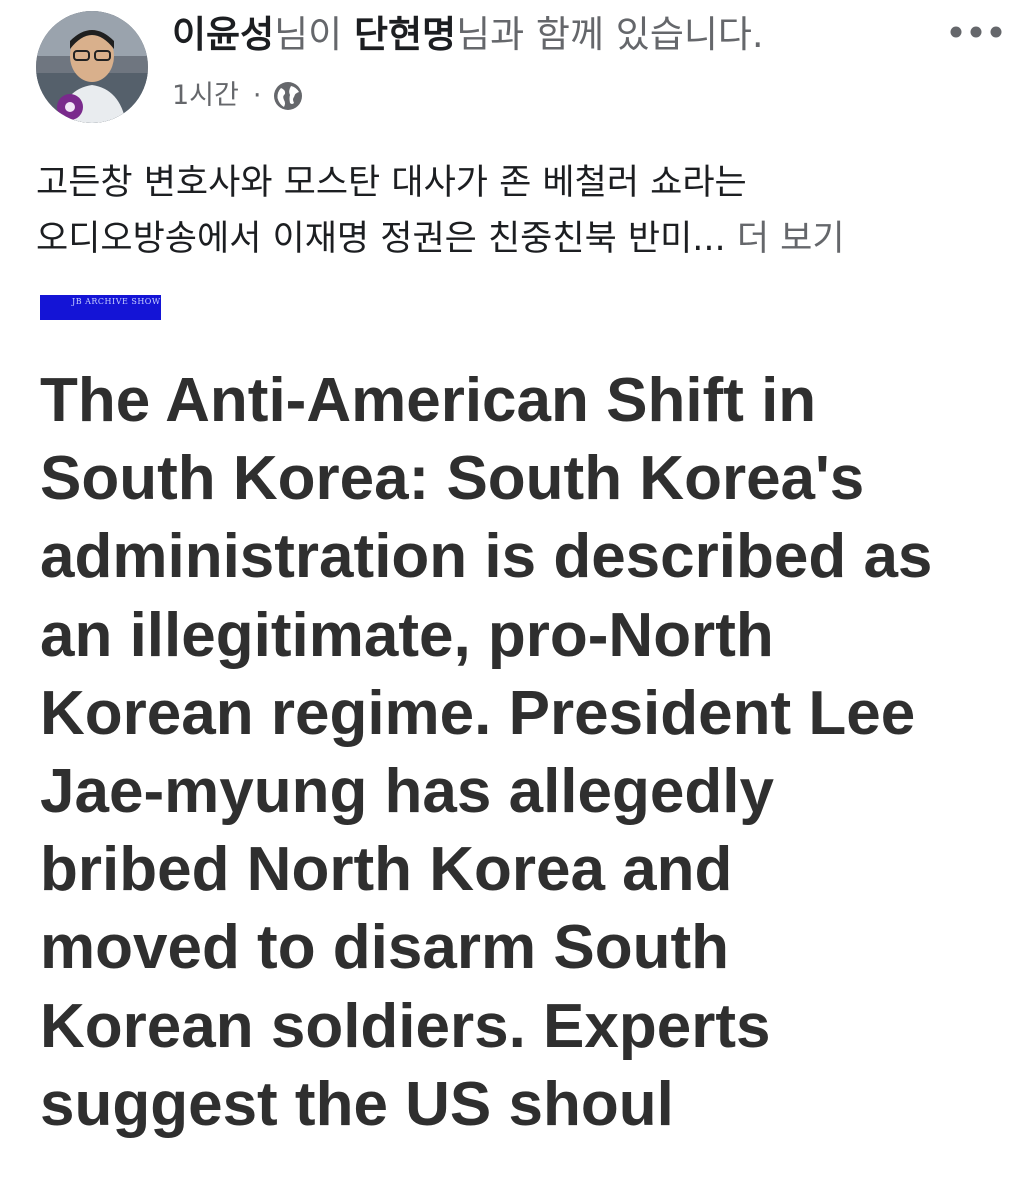  Describe the element at coordinates (100, 307) in the screenshot. I see `show-banner: JB ARCHIVE SHOW` at that location.